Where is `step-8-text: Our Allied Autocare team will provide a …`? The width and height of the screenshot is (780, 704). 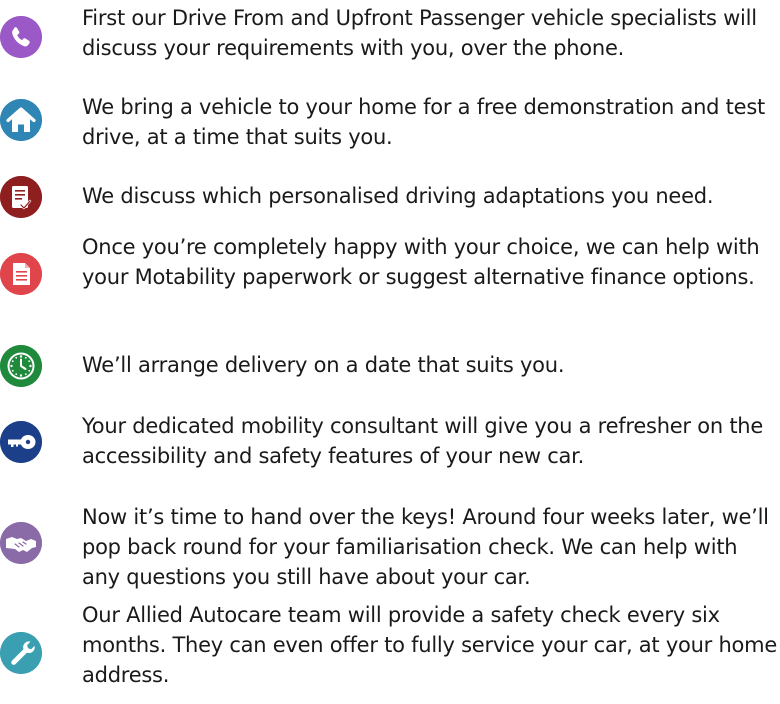 step-8-text: Our Allied Autocare team will provide a … is located at coordinates (430, 645).